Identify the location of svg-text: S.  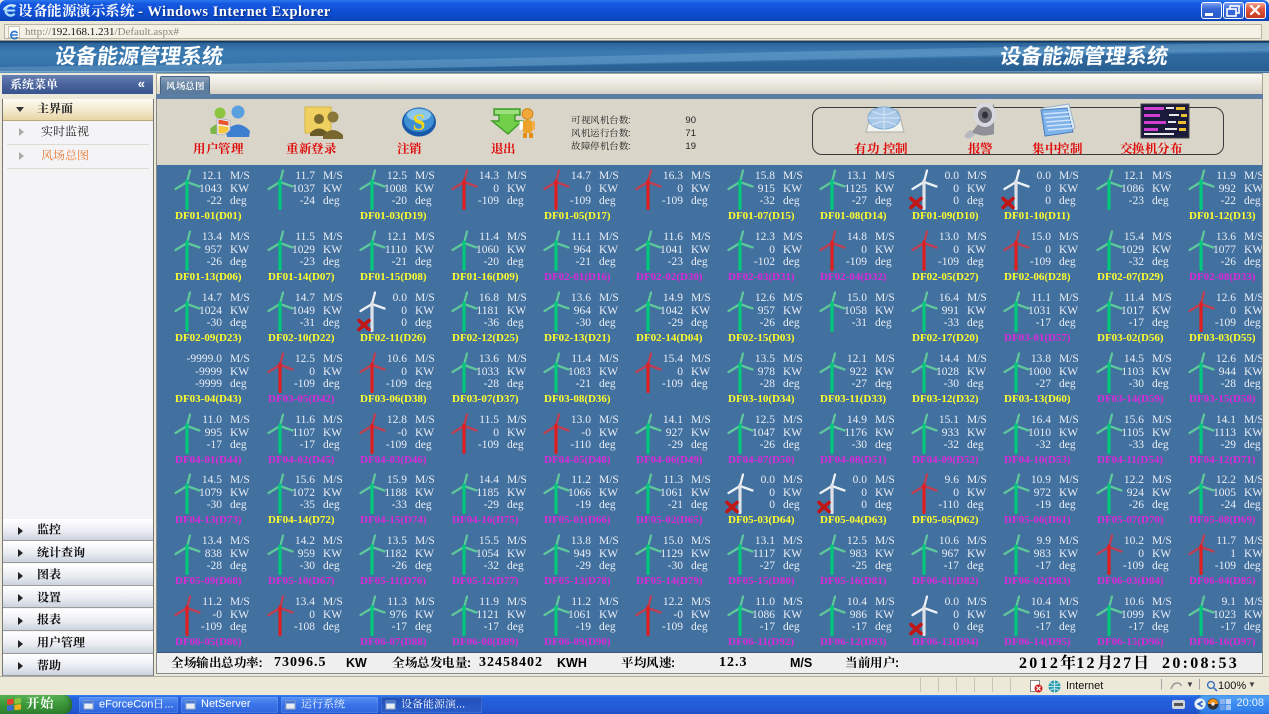
(419, 122).